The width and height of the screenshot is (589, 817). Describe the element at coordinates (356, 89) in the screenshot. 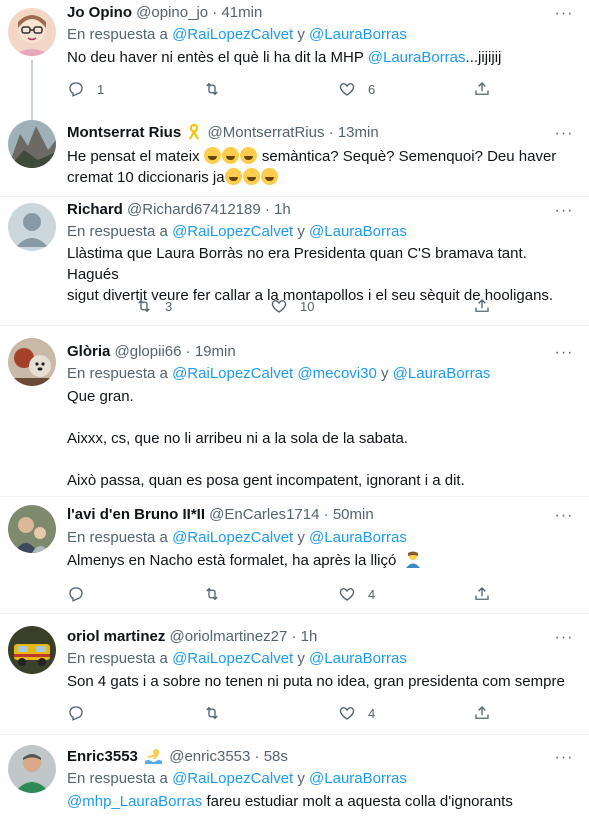

I see `like-button: 6` at that location.